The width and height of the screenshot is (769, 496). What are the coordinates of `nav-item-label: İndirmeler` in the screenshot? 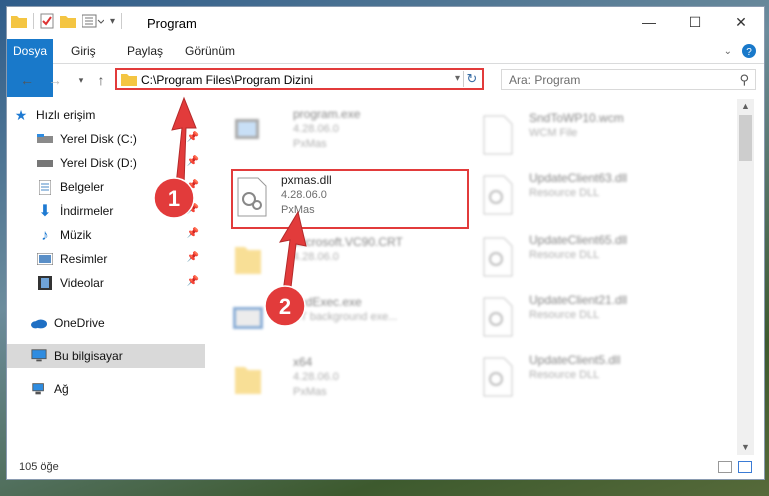 It's located at (87, 211).